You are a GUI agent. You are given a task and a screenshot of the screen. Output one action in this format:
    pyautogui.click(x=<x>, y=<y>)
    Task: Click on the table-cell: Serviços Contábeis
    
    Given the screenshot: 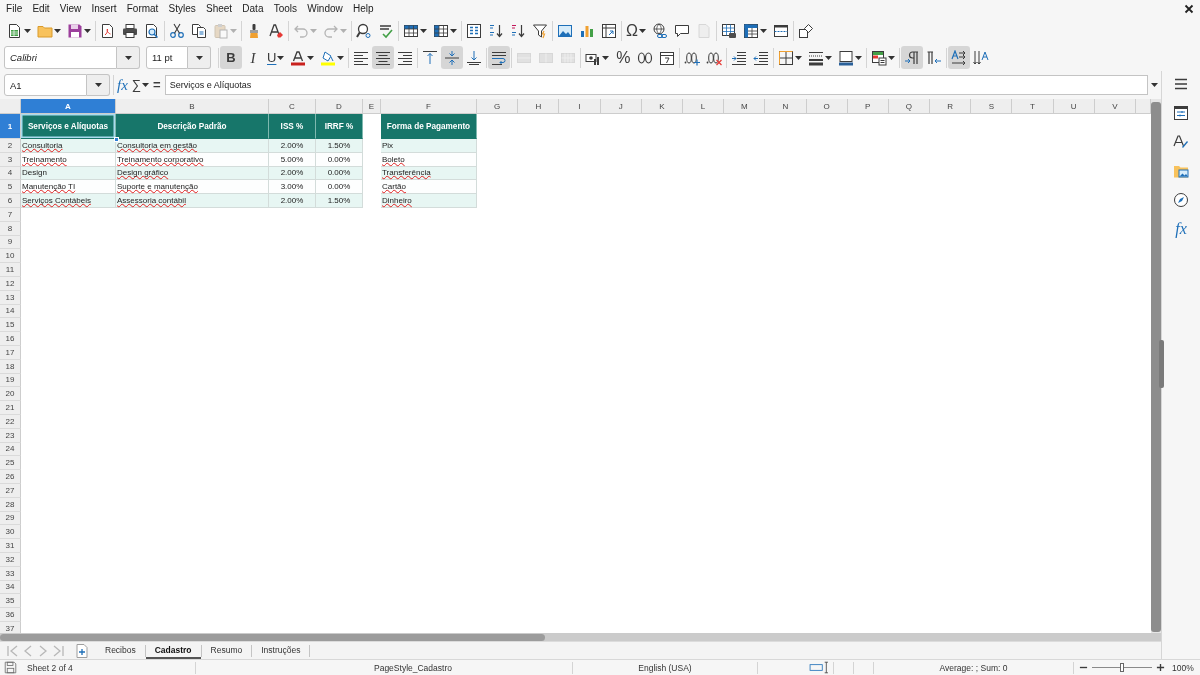 What is the action you would take?
    pyautogui.click(x=68, y=201)
    